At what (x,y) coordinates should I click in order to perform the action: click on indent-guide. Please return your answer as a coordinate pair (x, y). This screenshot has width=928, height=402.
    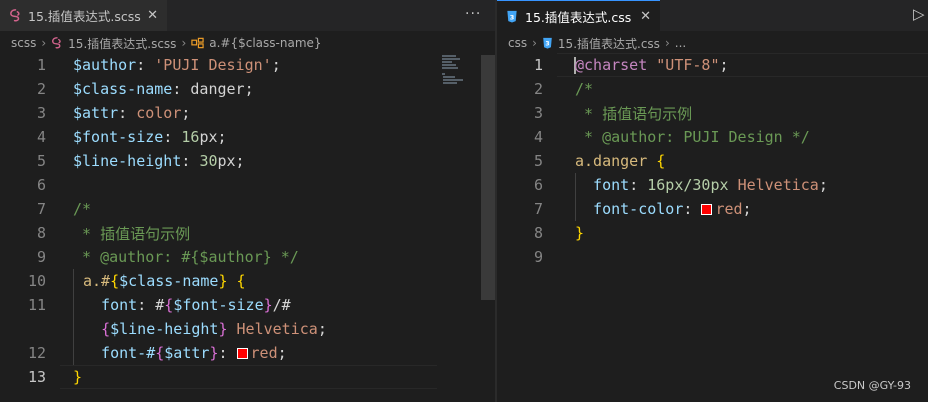
    Looking at the image, I should click on (73, 317).